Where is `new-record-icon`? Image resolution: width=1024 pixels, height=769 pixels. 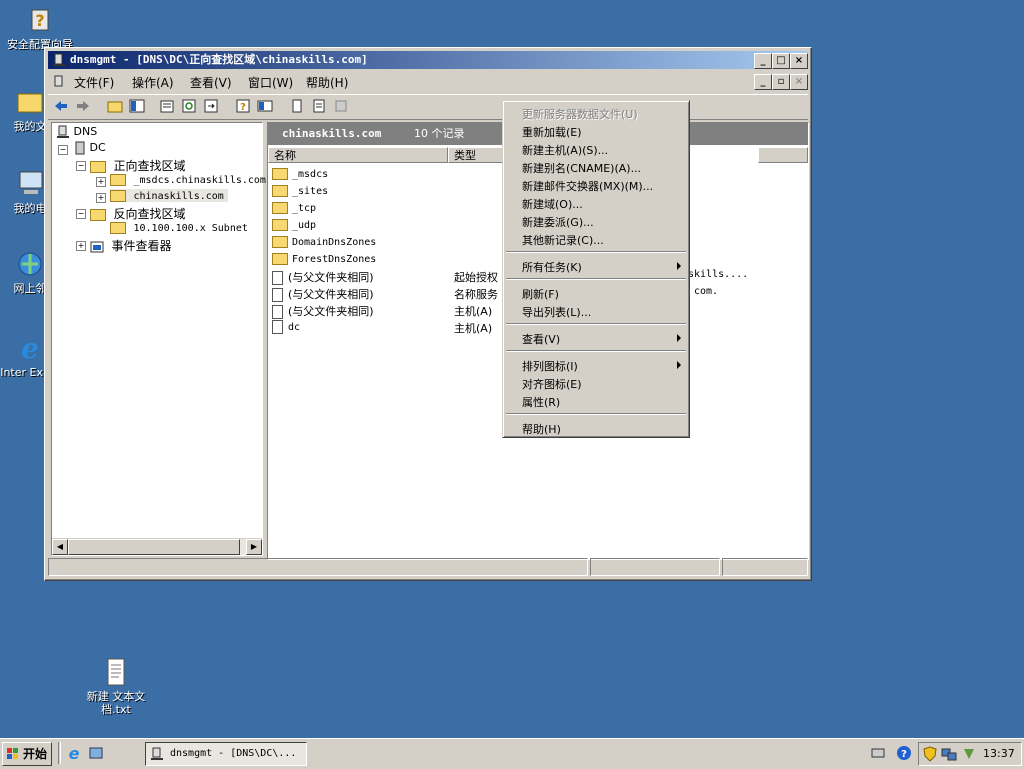 new-record-icon is located at coordinates (298, 107).